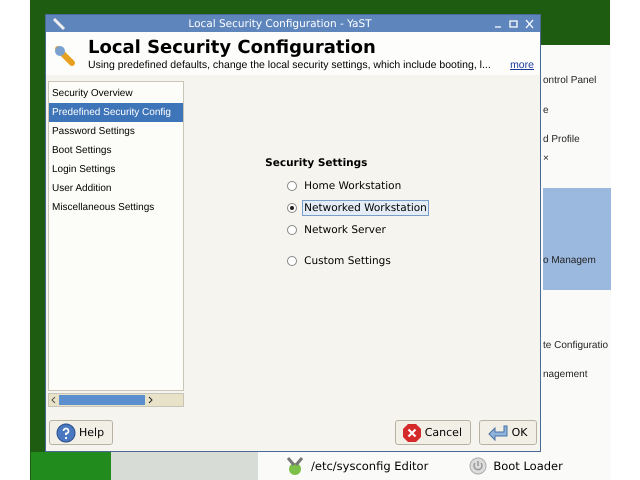  Describe the element at coordinates (478, 466) in the screenshot. I see `power-icon` at that location.